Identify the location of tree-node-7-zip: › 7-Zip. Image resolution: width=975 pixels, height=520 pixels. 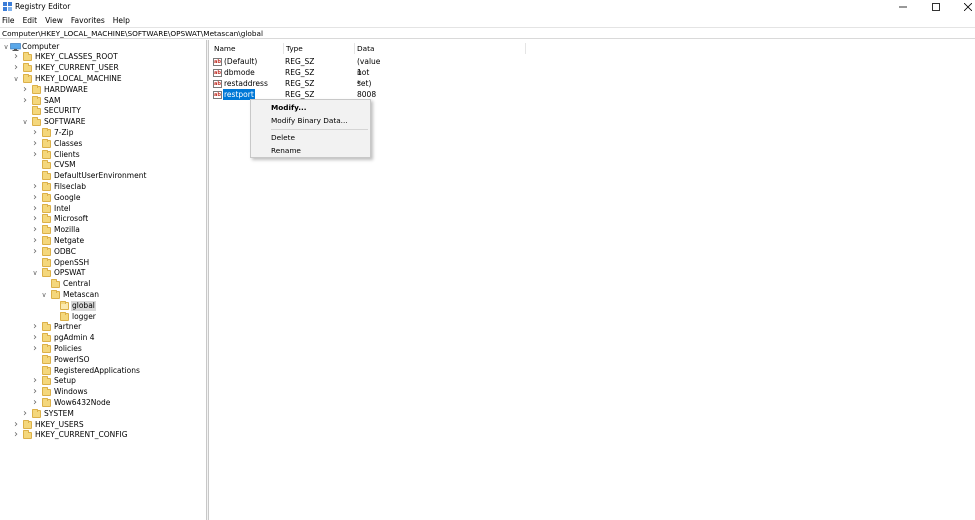
(103, 133).